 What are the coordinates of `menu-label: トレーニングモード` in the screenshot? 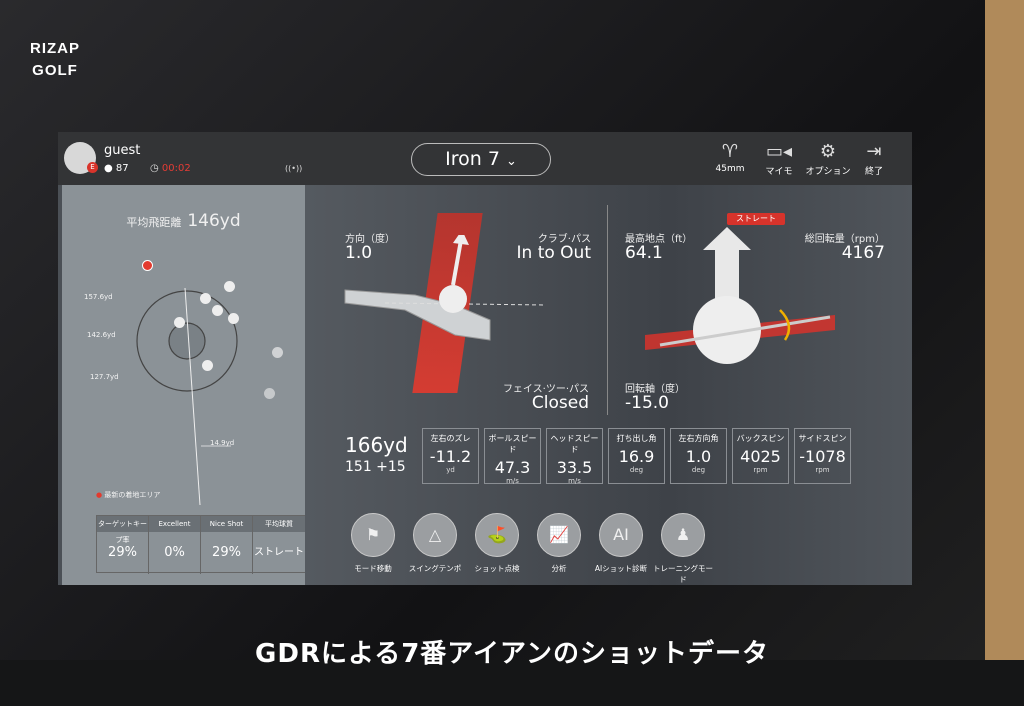 It's located at (683, 574).